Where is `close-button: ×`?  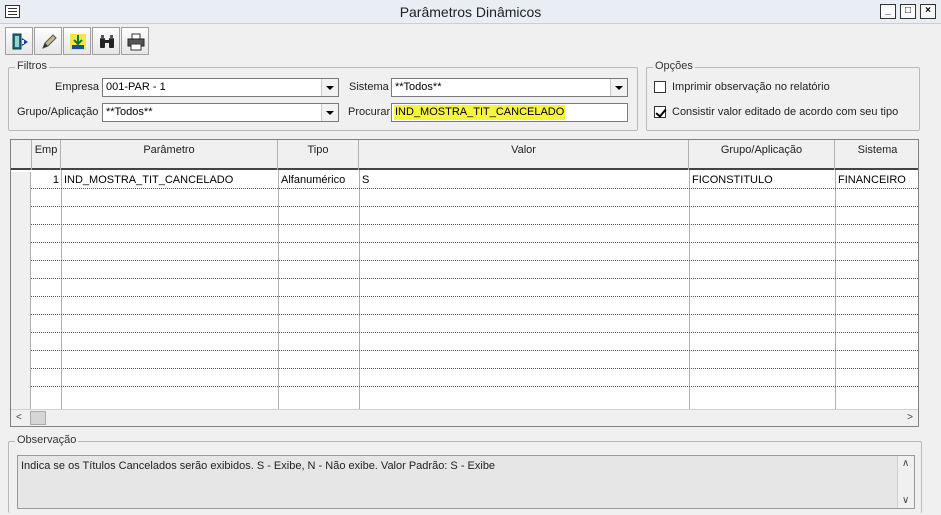
close-button: × is located at coordinates (928, 11).